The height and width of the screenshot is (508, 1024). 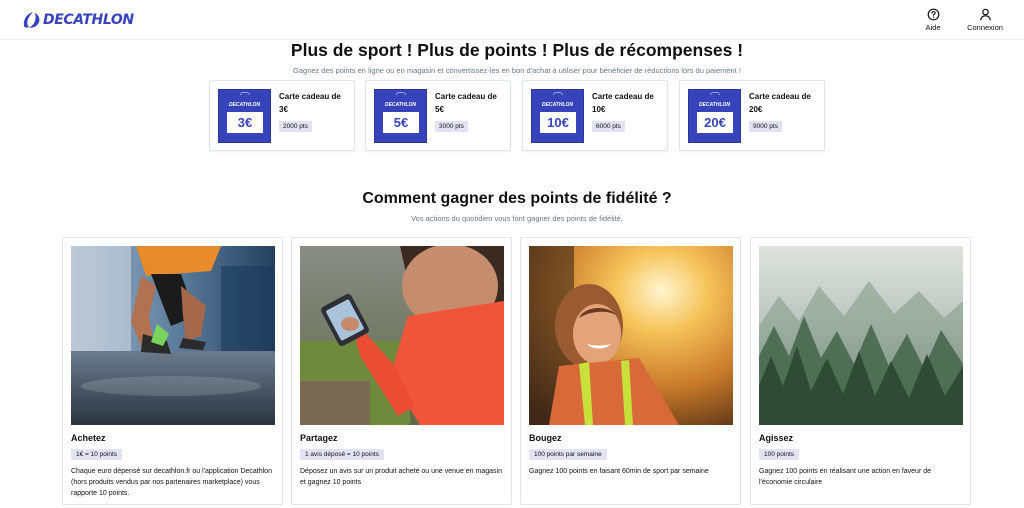 What do you see at coordinates (933, 27) in the screenshot?
I see `help-label: Aide` at bounding box center [933, 27].